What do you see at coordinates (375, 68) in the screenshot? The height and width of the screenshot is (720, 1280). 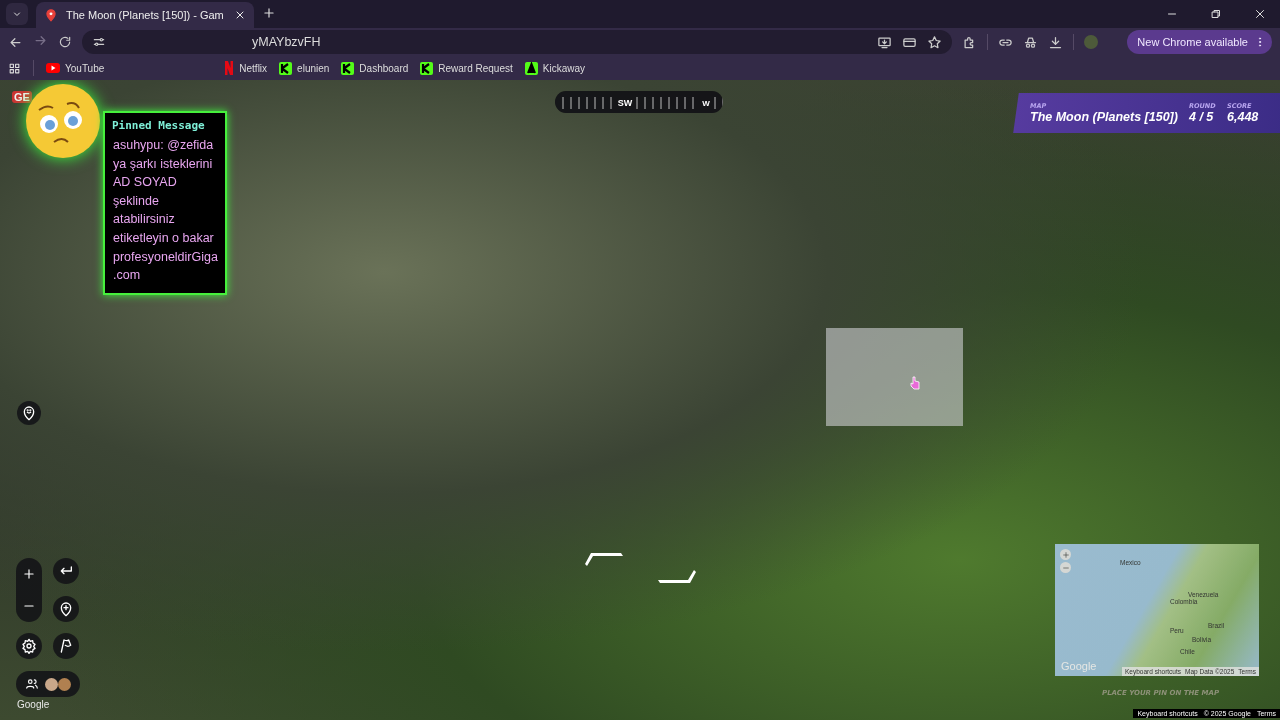 I see `bookmark: Dashboard` at bounding box center [375, 68].